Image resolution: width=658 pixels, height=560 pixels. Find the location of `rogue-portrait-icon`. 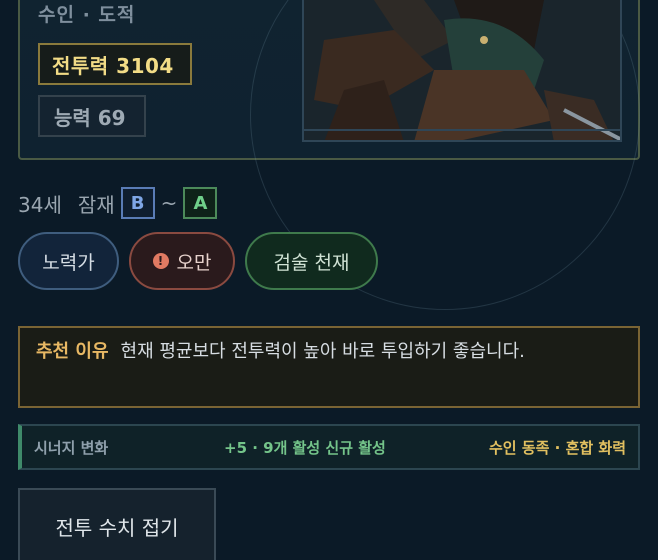

rogue-portrait-icon is located at coordinates (462, 70).